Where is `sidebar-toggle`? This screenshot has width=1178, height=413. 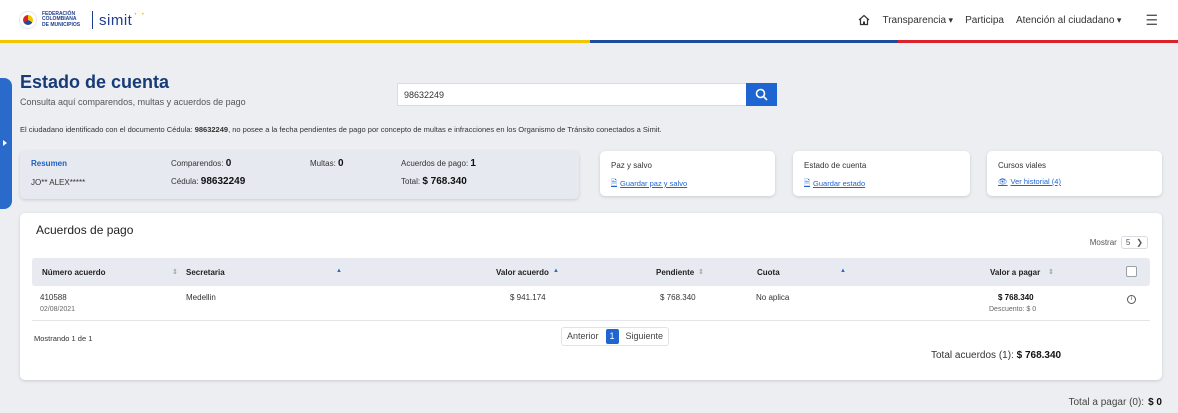
sidebar-toggle is located at coordinates (6, 143).